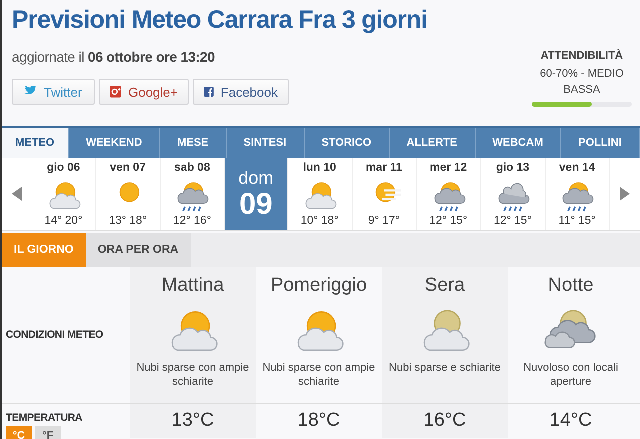 The image size is (640, 439). I want to click on page-title: Previsioni Meteo Carrara Fra 3 giorni, so click(220, 20).